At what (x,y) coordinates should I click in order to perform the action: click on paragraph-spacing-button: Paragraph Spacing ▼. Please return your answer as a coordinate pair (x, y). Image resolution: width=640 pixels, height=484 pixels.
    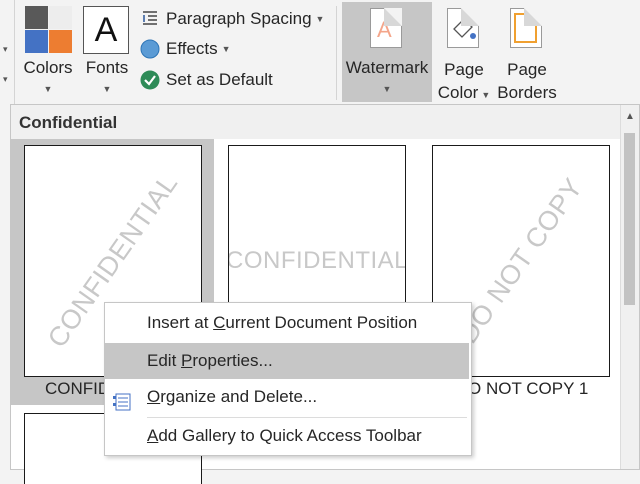
    Looking at the image, I should click on (232, 19).